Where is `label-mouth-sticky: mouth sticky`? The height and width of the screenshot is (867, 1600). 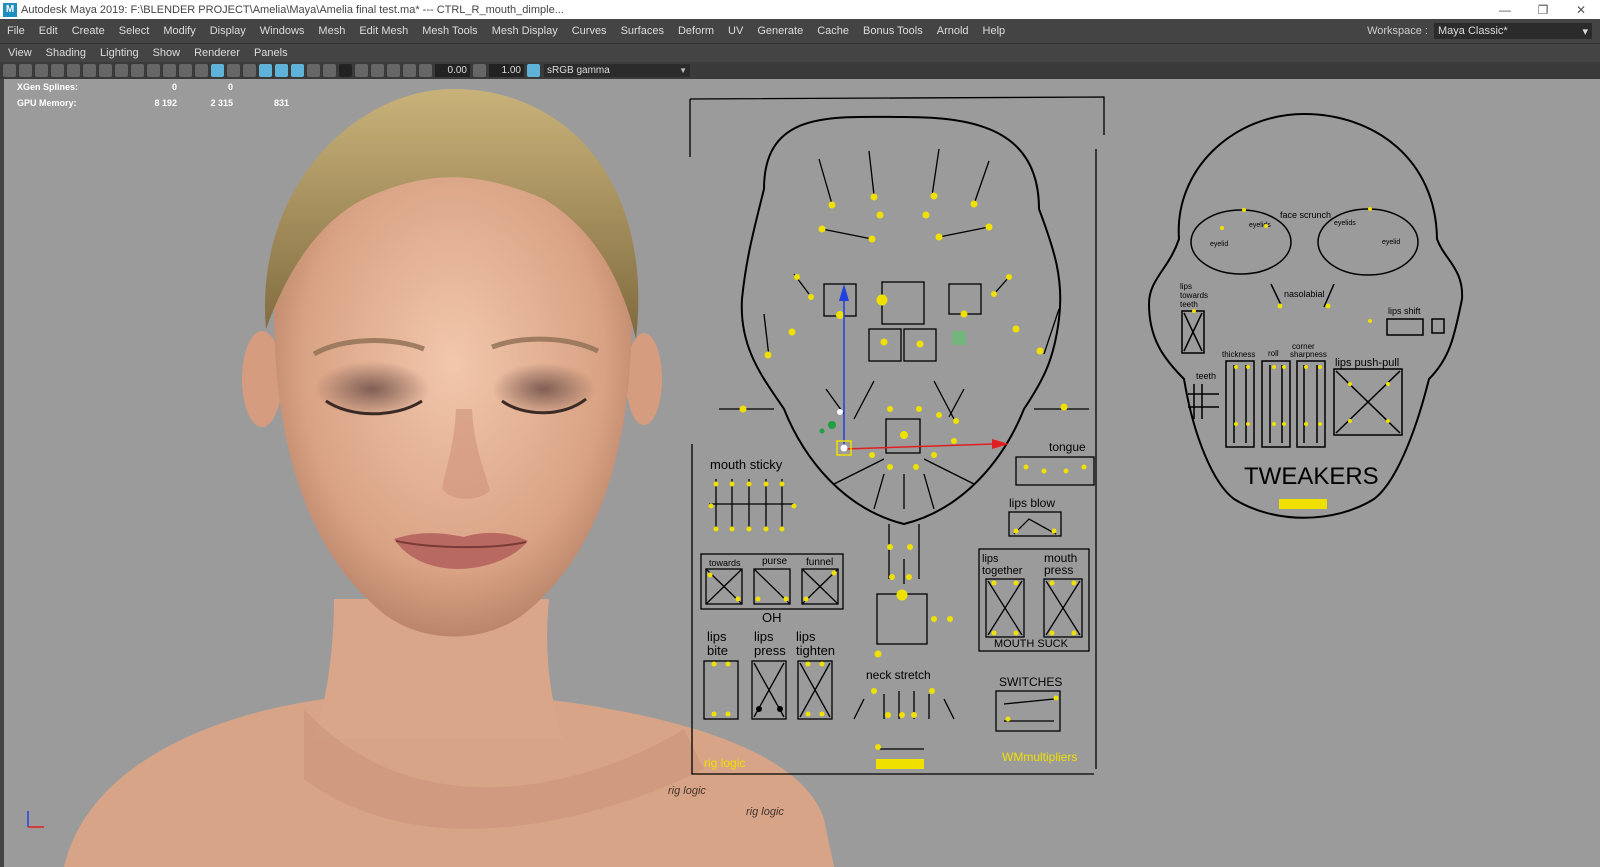
label-mouth-sticky: mouth sticky is located at coordinates (746, 464).